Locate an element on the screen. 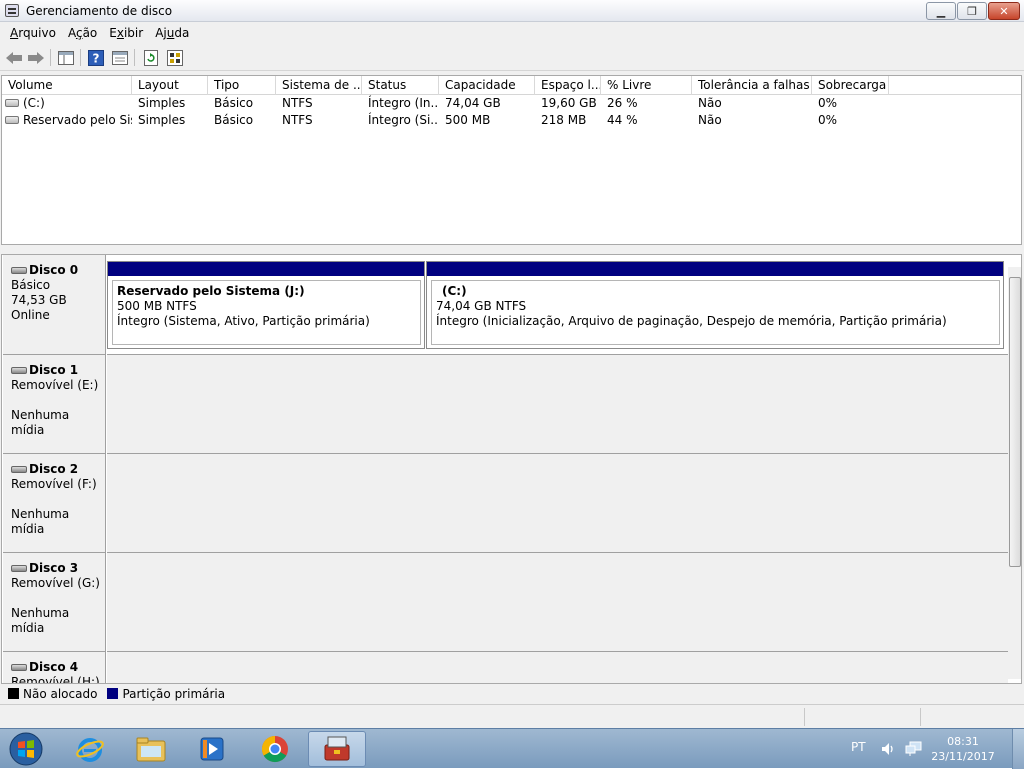 The image size is (1024, 769). disk-management-app-icon is located at coordinates (12, 10).